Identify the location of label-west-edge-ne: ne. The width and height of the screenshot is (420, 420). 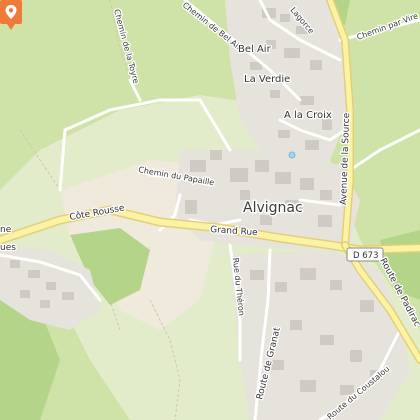
(6, 230).